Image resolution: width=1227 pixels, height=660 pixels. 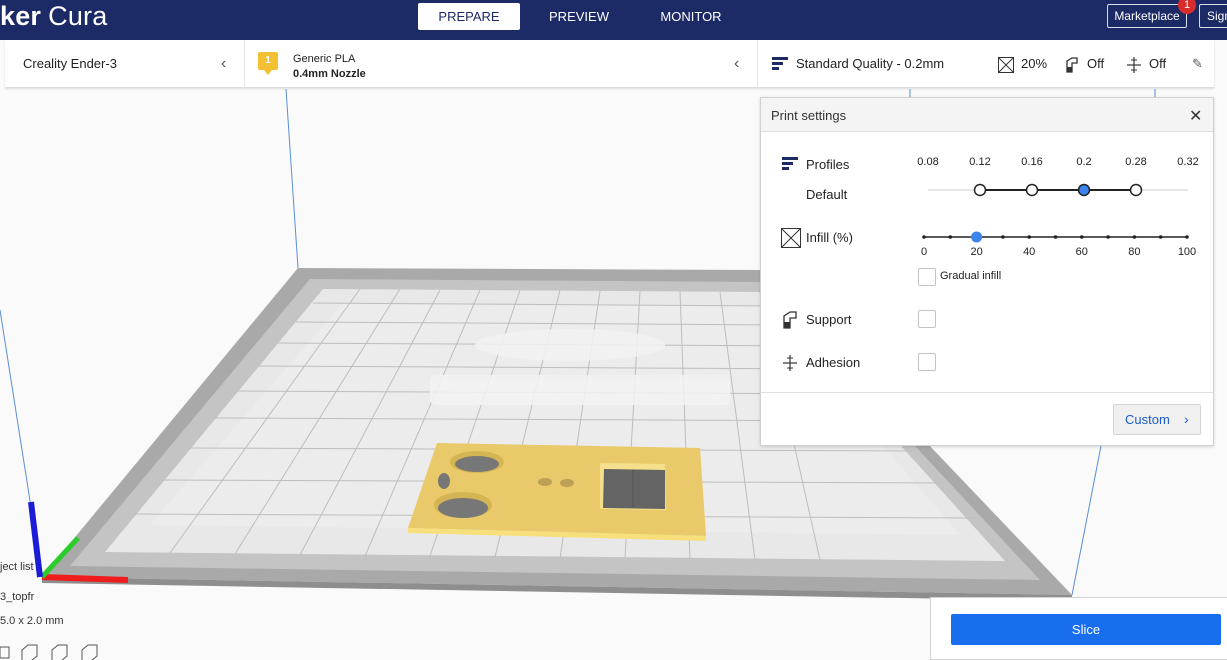 I want to click on object-name: 3_topfr, so click(x=17, y=597).